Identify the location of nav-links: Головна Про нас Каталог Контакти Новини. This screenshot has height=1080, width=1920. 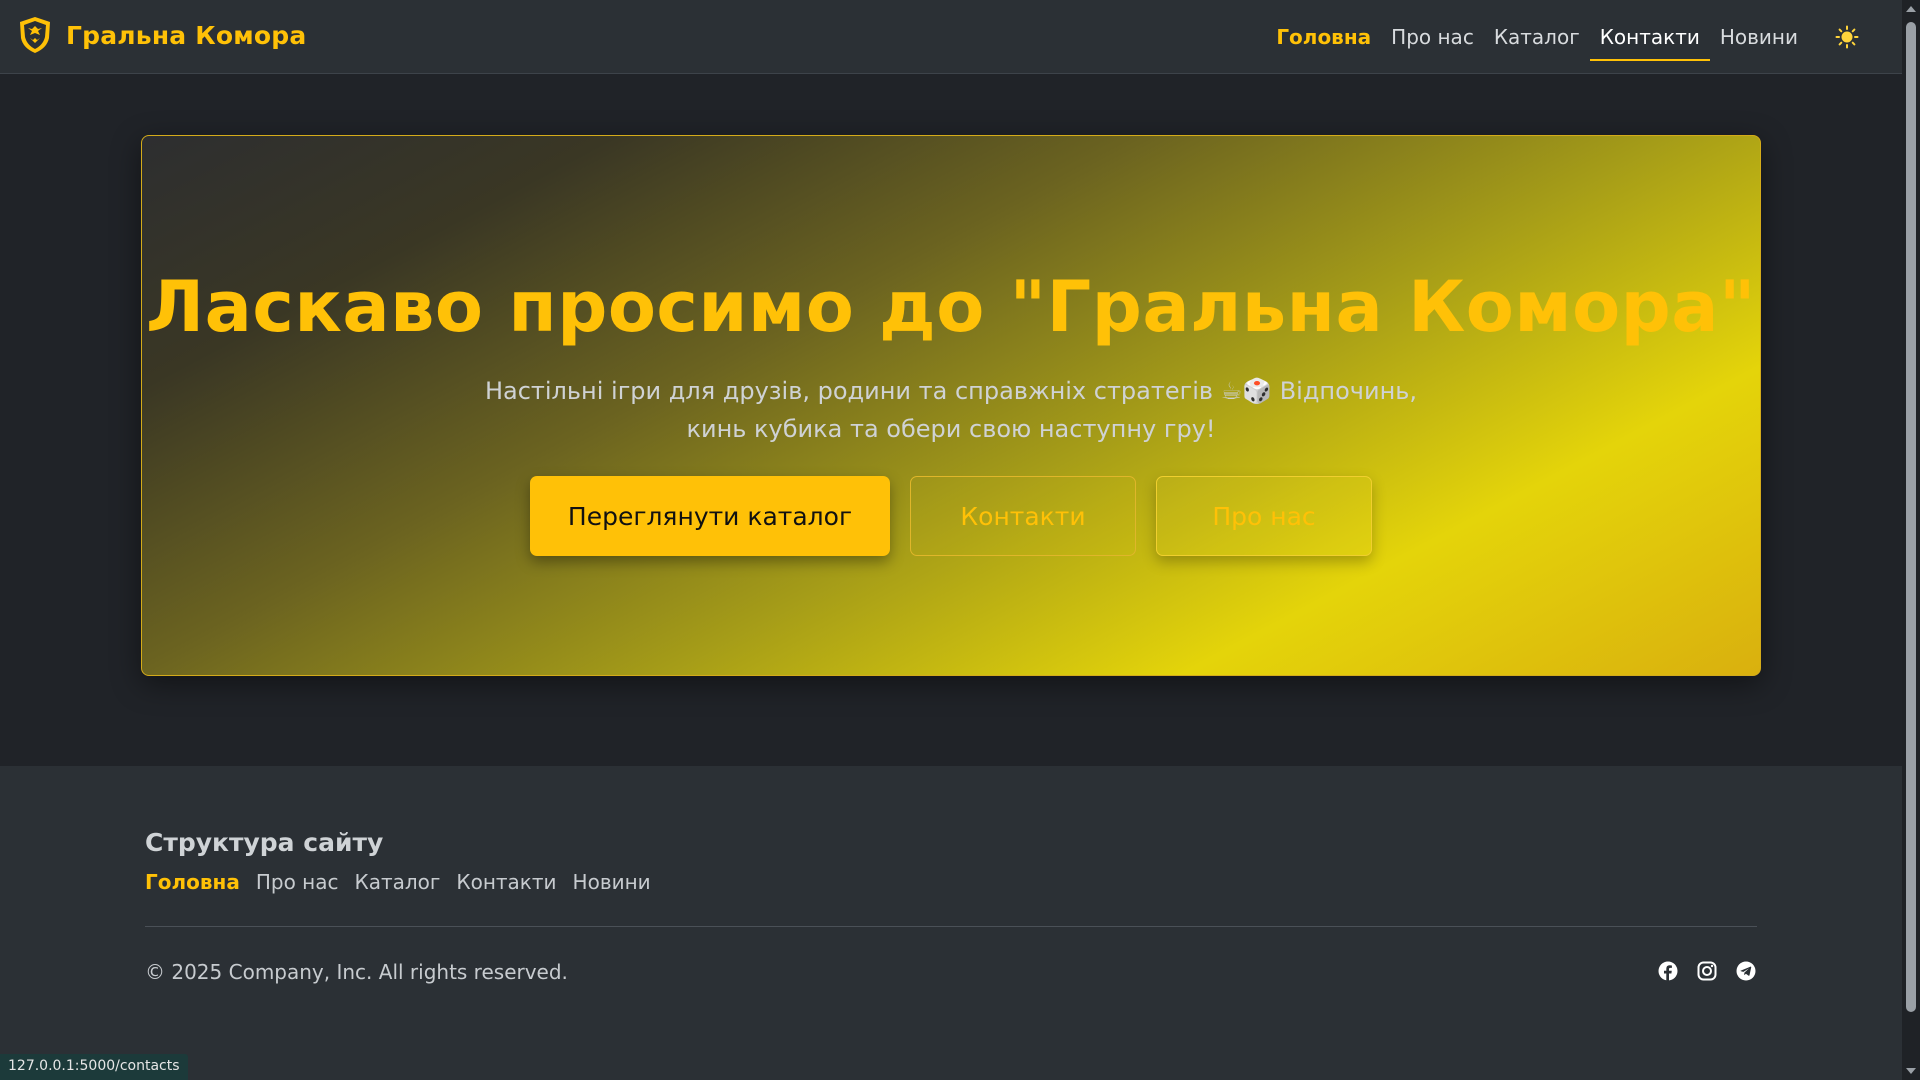
(1537, 37).